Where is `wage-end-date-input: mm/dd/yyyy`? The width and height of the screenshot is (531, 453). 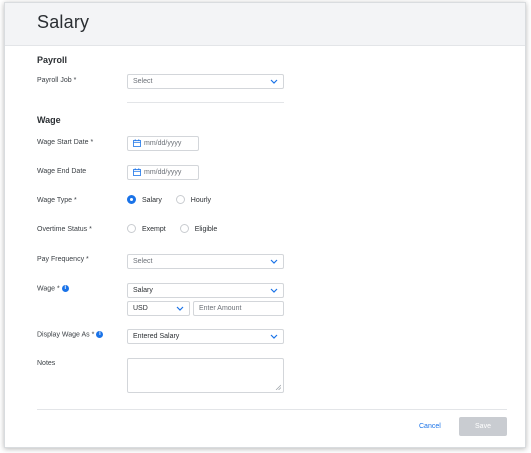 wage-end-date-input: mm/dd/yyyy is located at coordinates (163, 172).